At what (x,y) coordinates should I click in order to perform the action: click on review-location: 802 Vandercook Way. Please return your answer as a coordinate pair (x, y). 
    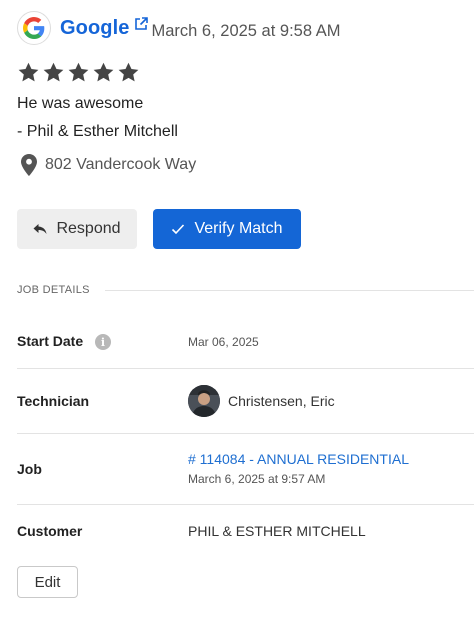
    Looking at the image, I should click on (108, 165).